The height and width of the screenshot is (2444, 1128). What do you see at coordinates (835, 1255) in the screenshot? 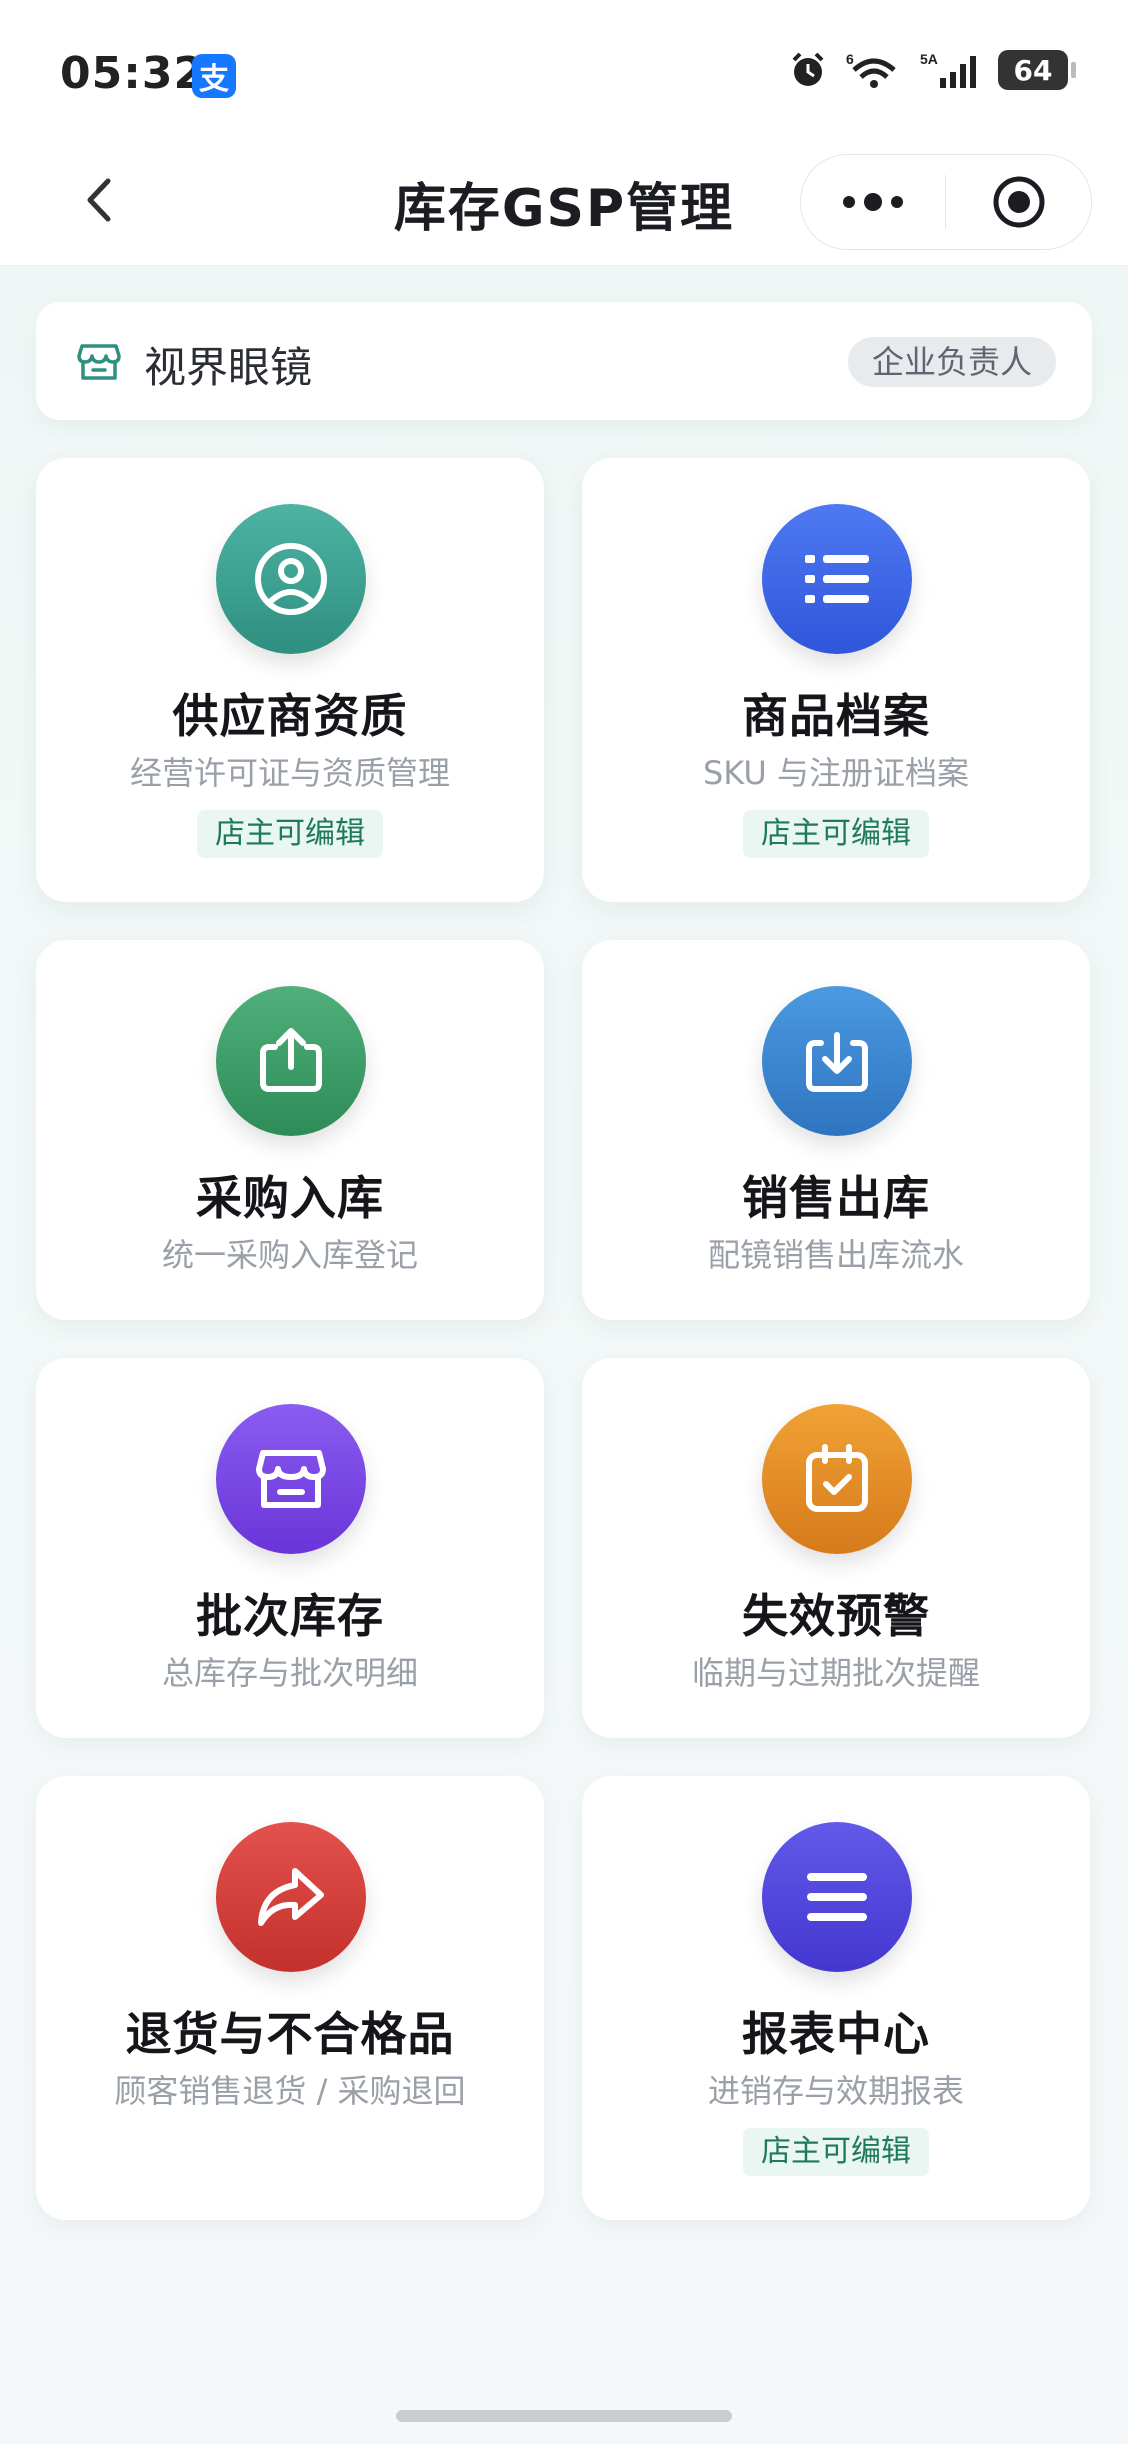
I see `card-subtitle: 配镜销售出库流水` at bounding box center [835, 1255].